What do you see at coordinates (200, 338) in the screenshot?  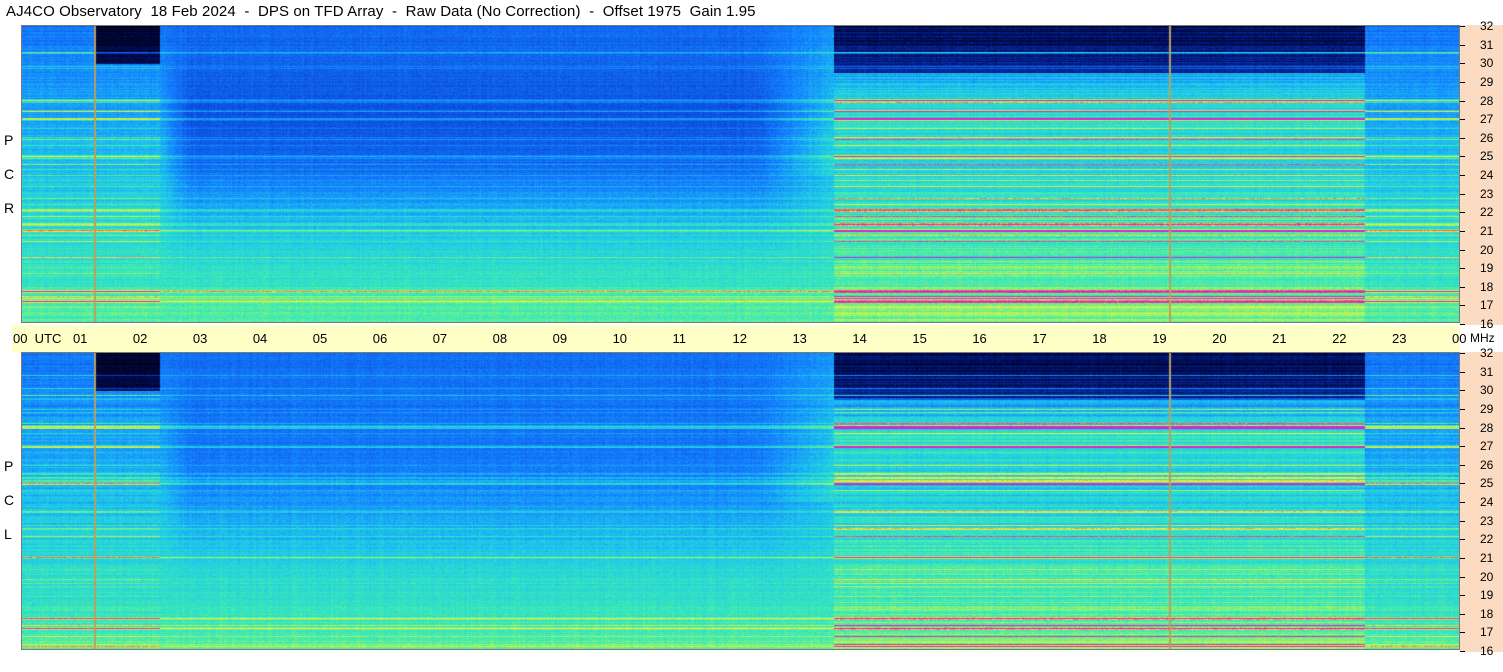 I see `time-tick-3: 03` at bounding box center [200, 338].